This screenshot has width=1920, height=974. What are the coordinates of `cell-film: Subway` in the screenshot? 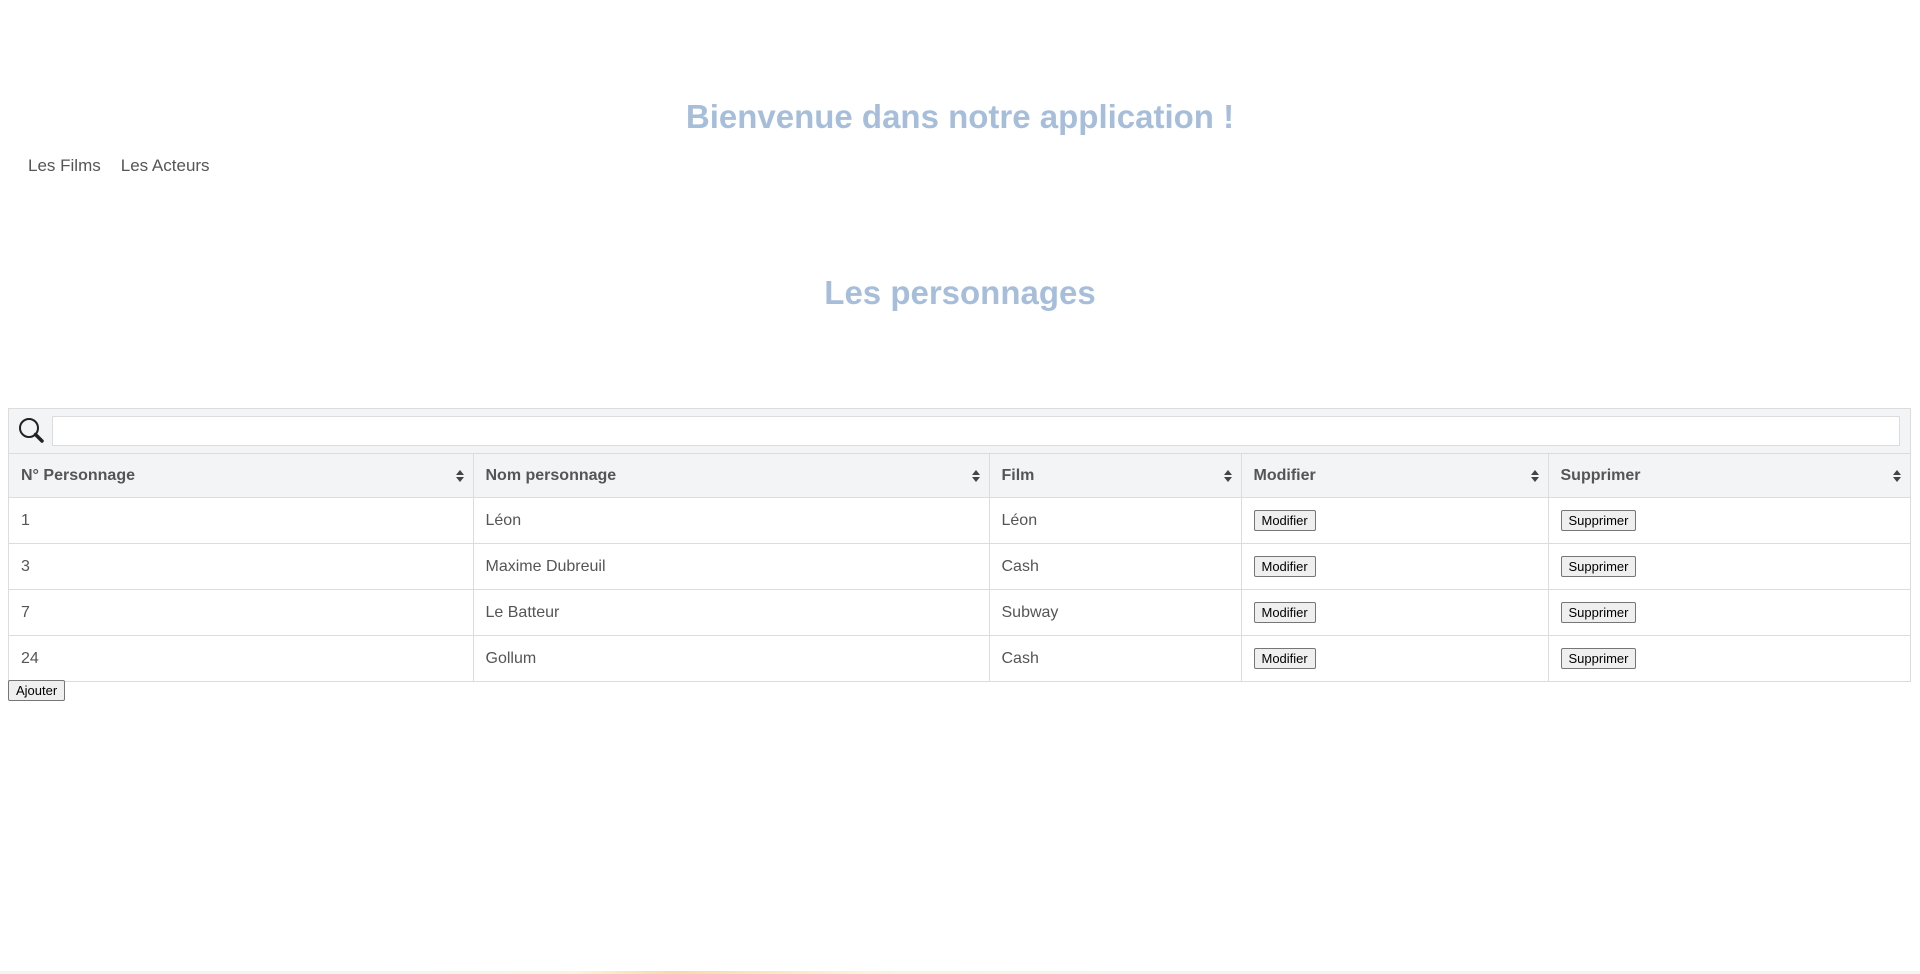 It's located at (1115, 612).